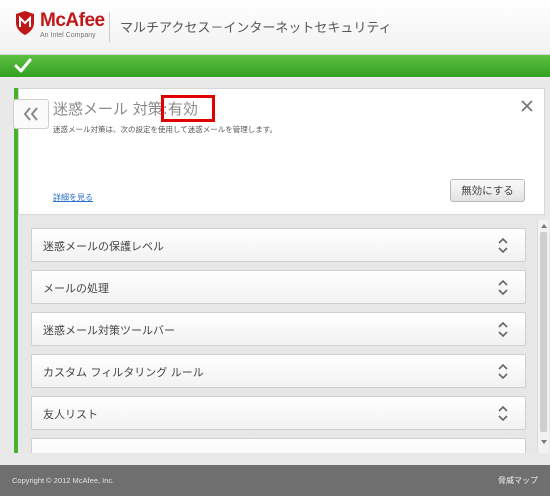 The width and height of the screenshot is (550, 496). I want to click on list-item-label: カスタム フィルタリング ルール, so click(123, 372).